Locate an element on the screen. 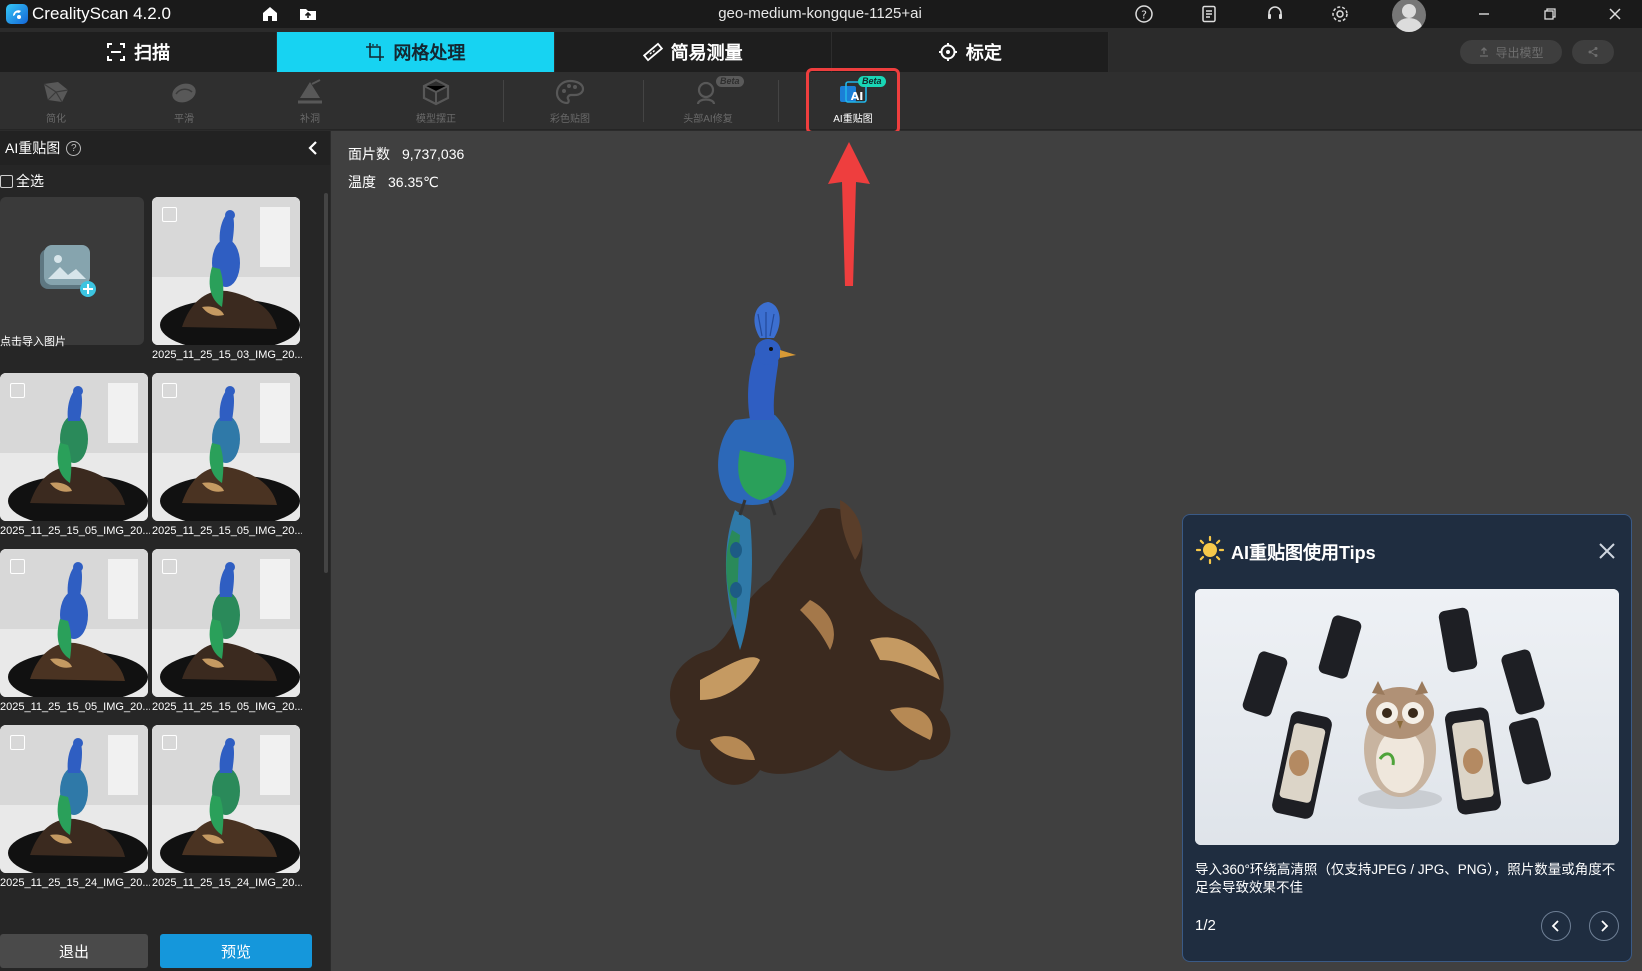 This screenshot has width=1642, height=971. share-icon is located at coordinates (1593, 52).